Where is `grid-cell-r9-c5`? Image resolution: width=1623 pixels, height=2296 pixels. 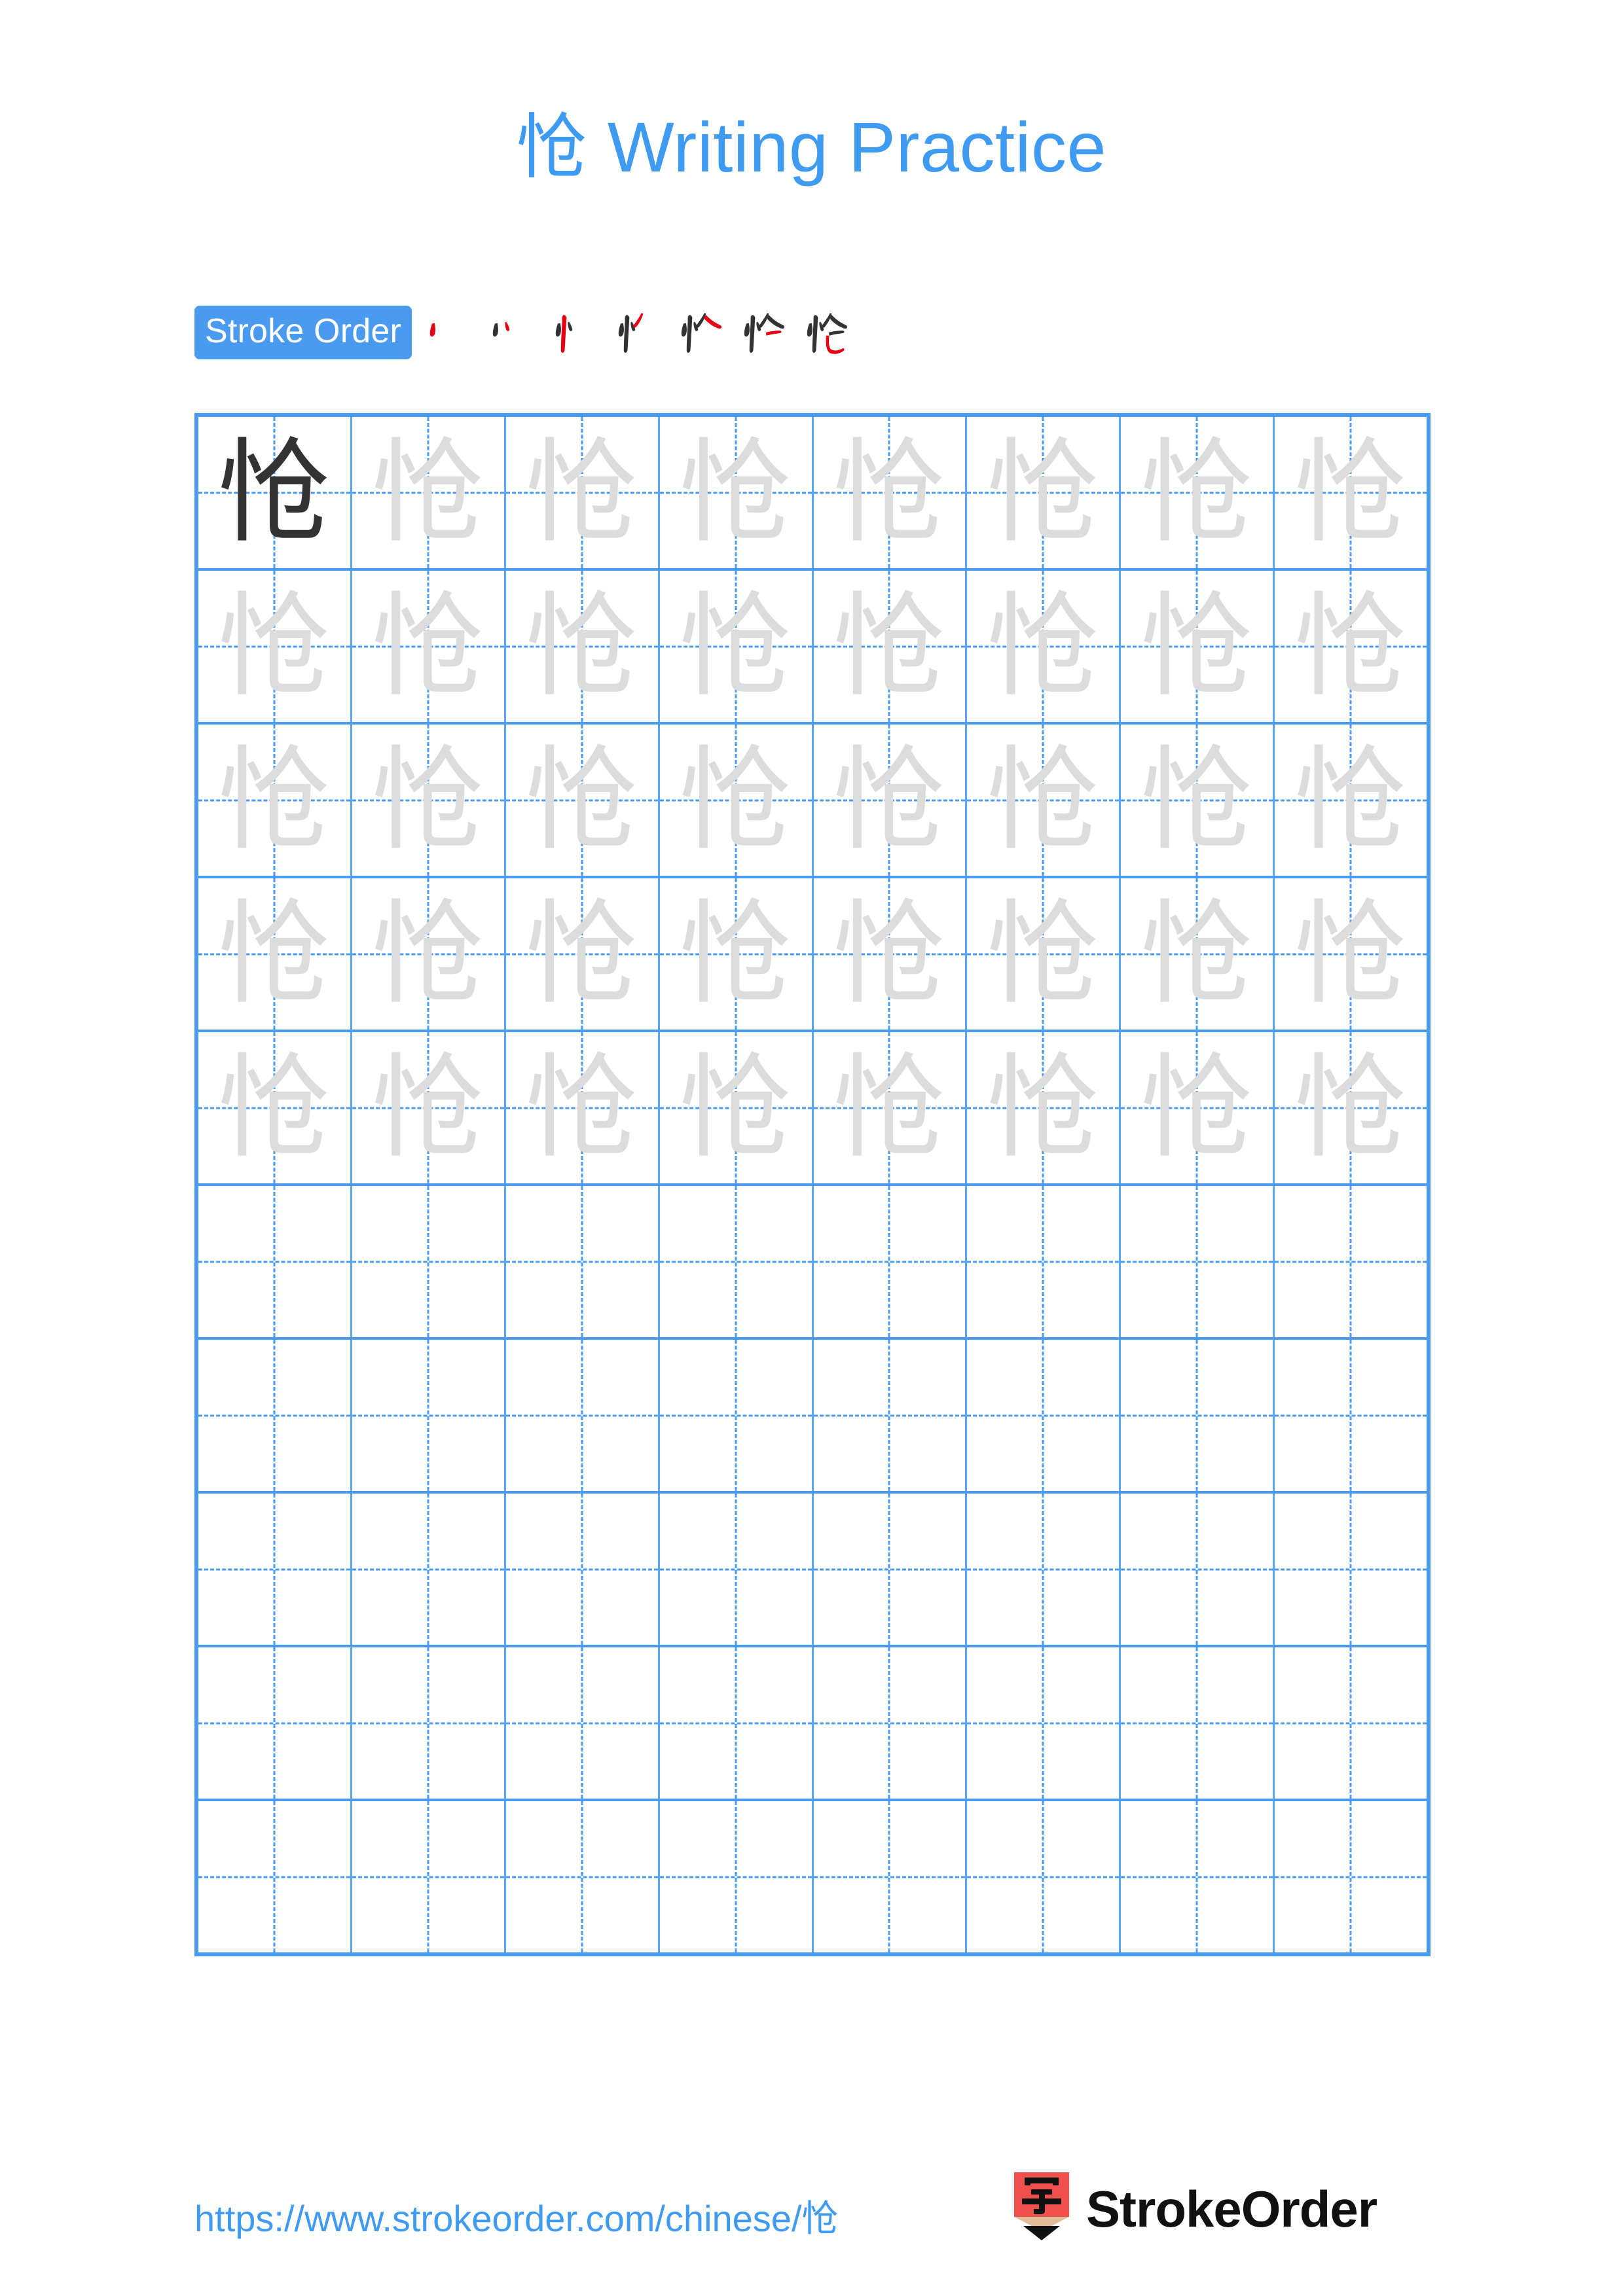
grid-cell-r9-c5 is located at coordinates (891, 1723).